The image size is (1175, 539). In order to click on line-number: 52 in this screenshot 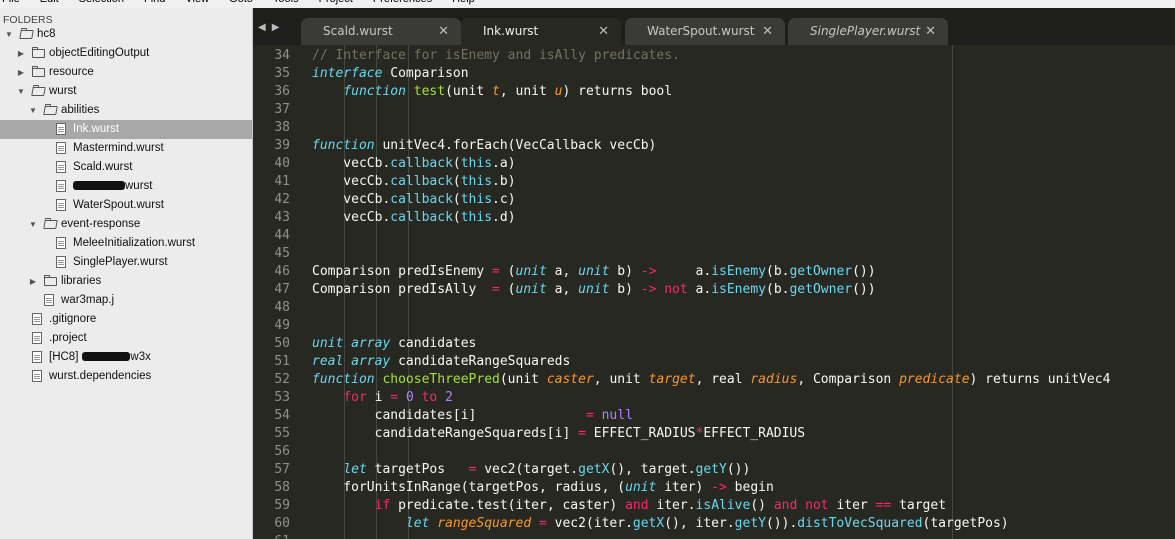, I will do `click(282, 379)`.